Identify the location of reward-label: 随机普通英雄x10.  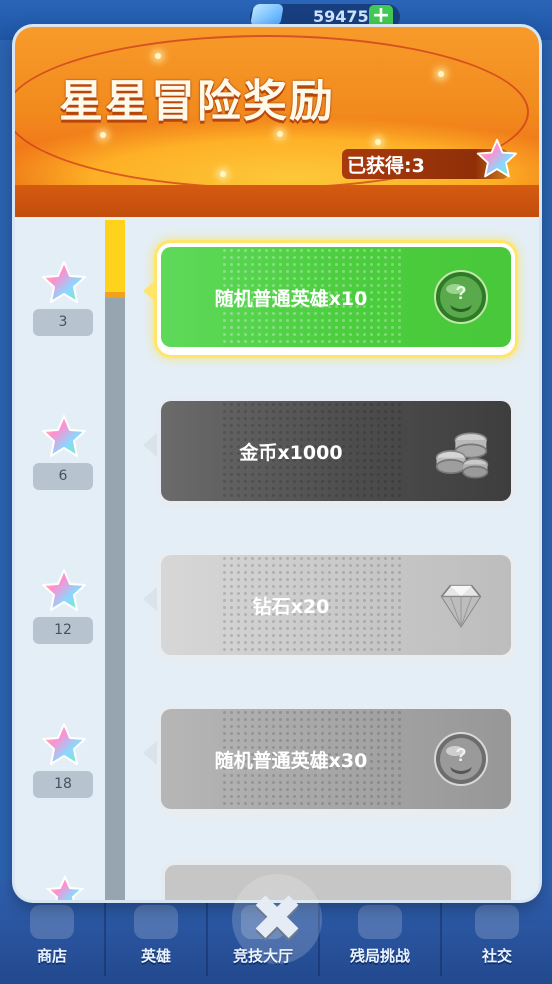
(291, 298).